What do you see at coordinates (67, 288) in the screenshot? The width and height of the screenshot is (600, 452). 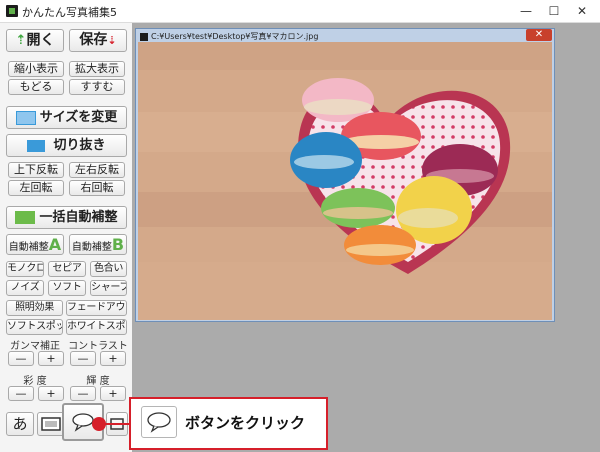 I see `soft-button: ソフト` at bounding box center [67, 288].